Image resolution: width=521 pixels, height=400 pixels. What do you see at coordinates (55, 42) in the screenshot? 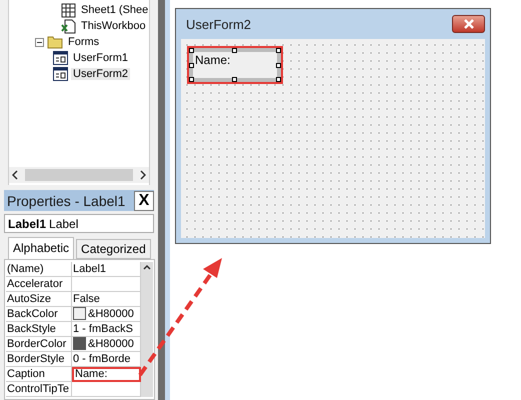
I see `folder-icon` at bounding box center [55, 42].